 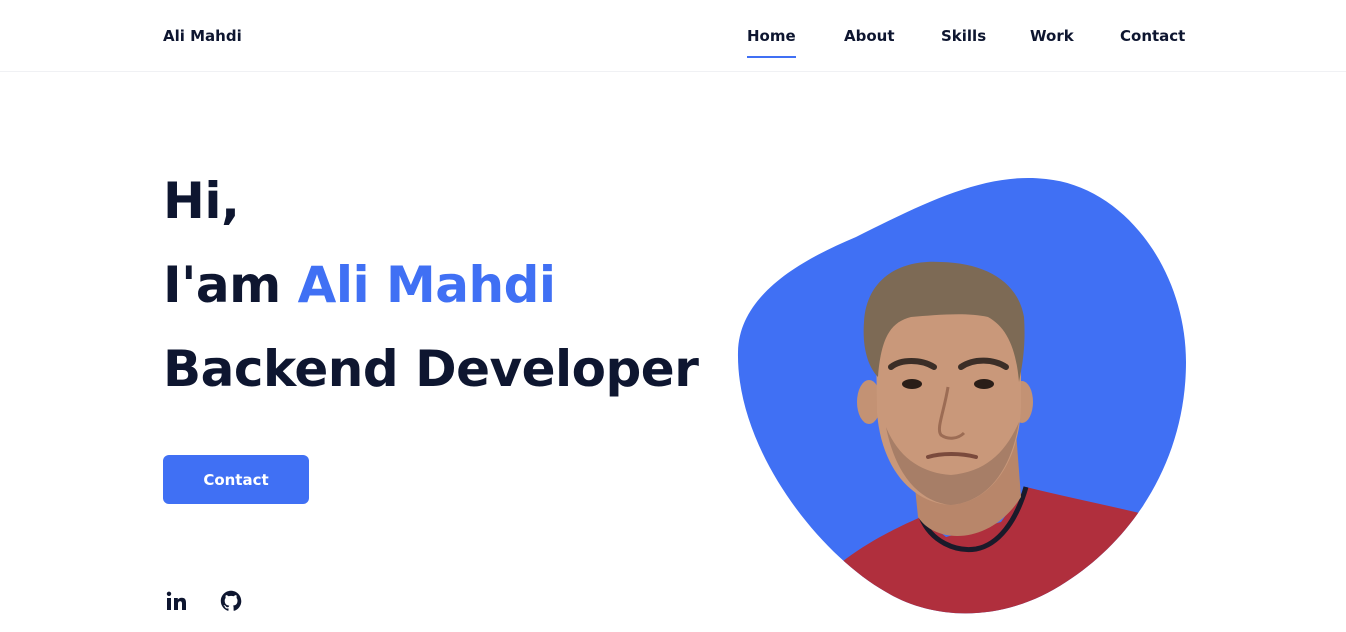 I want to click on linkedin-link, so click(x=176, y=601).